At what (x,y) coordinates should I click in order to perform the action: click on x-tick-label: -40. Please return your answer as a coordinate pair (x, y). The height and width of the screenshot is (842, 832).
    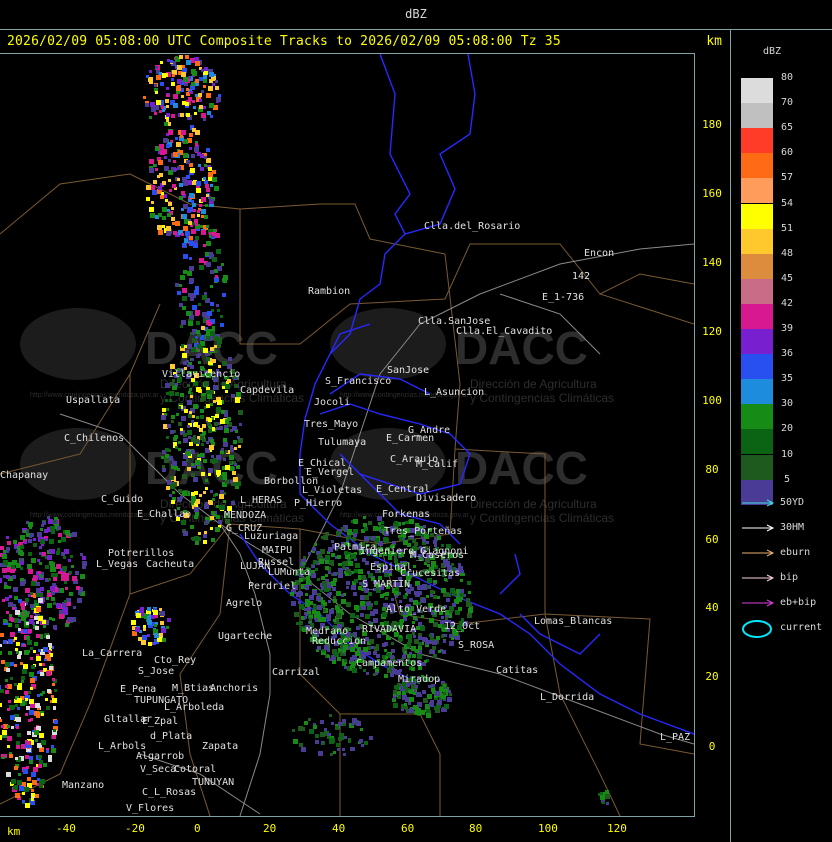
    Looking at the image, I should click on (66, 828).